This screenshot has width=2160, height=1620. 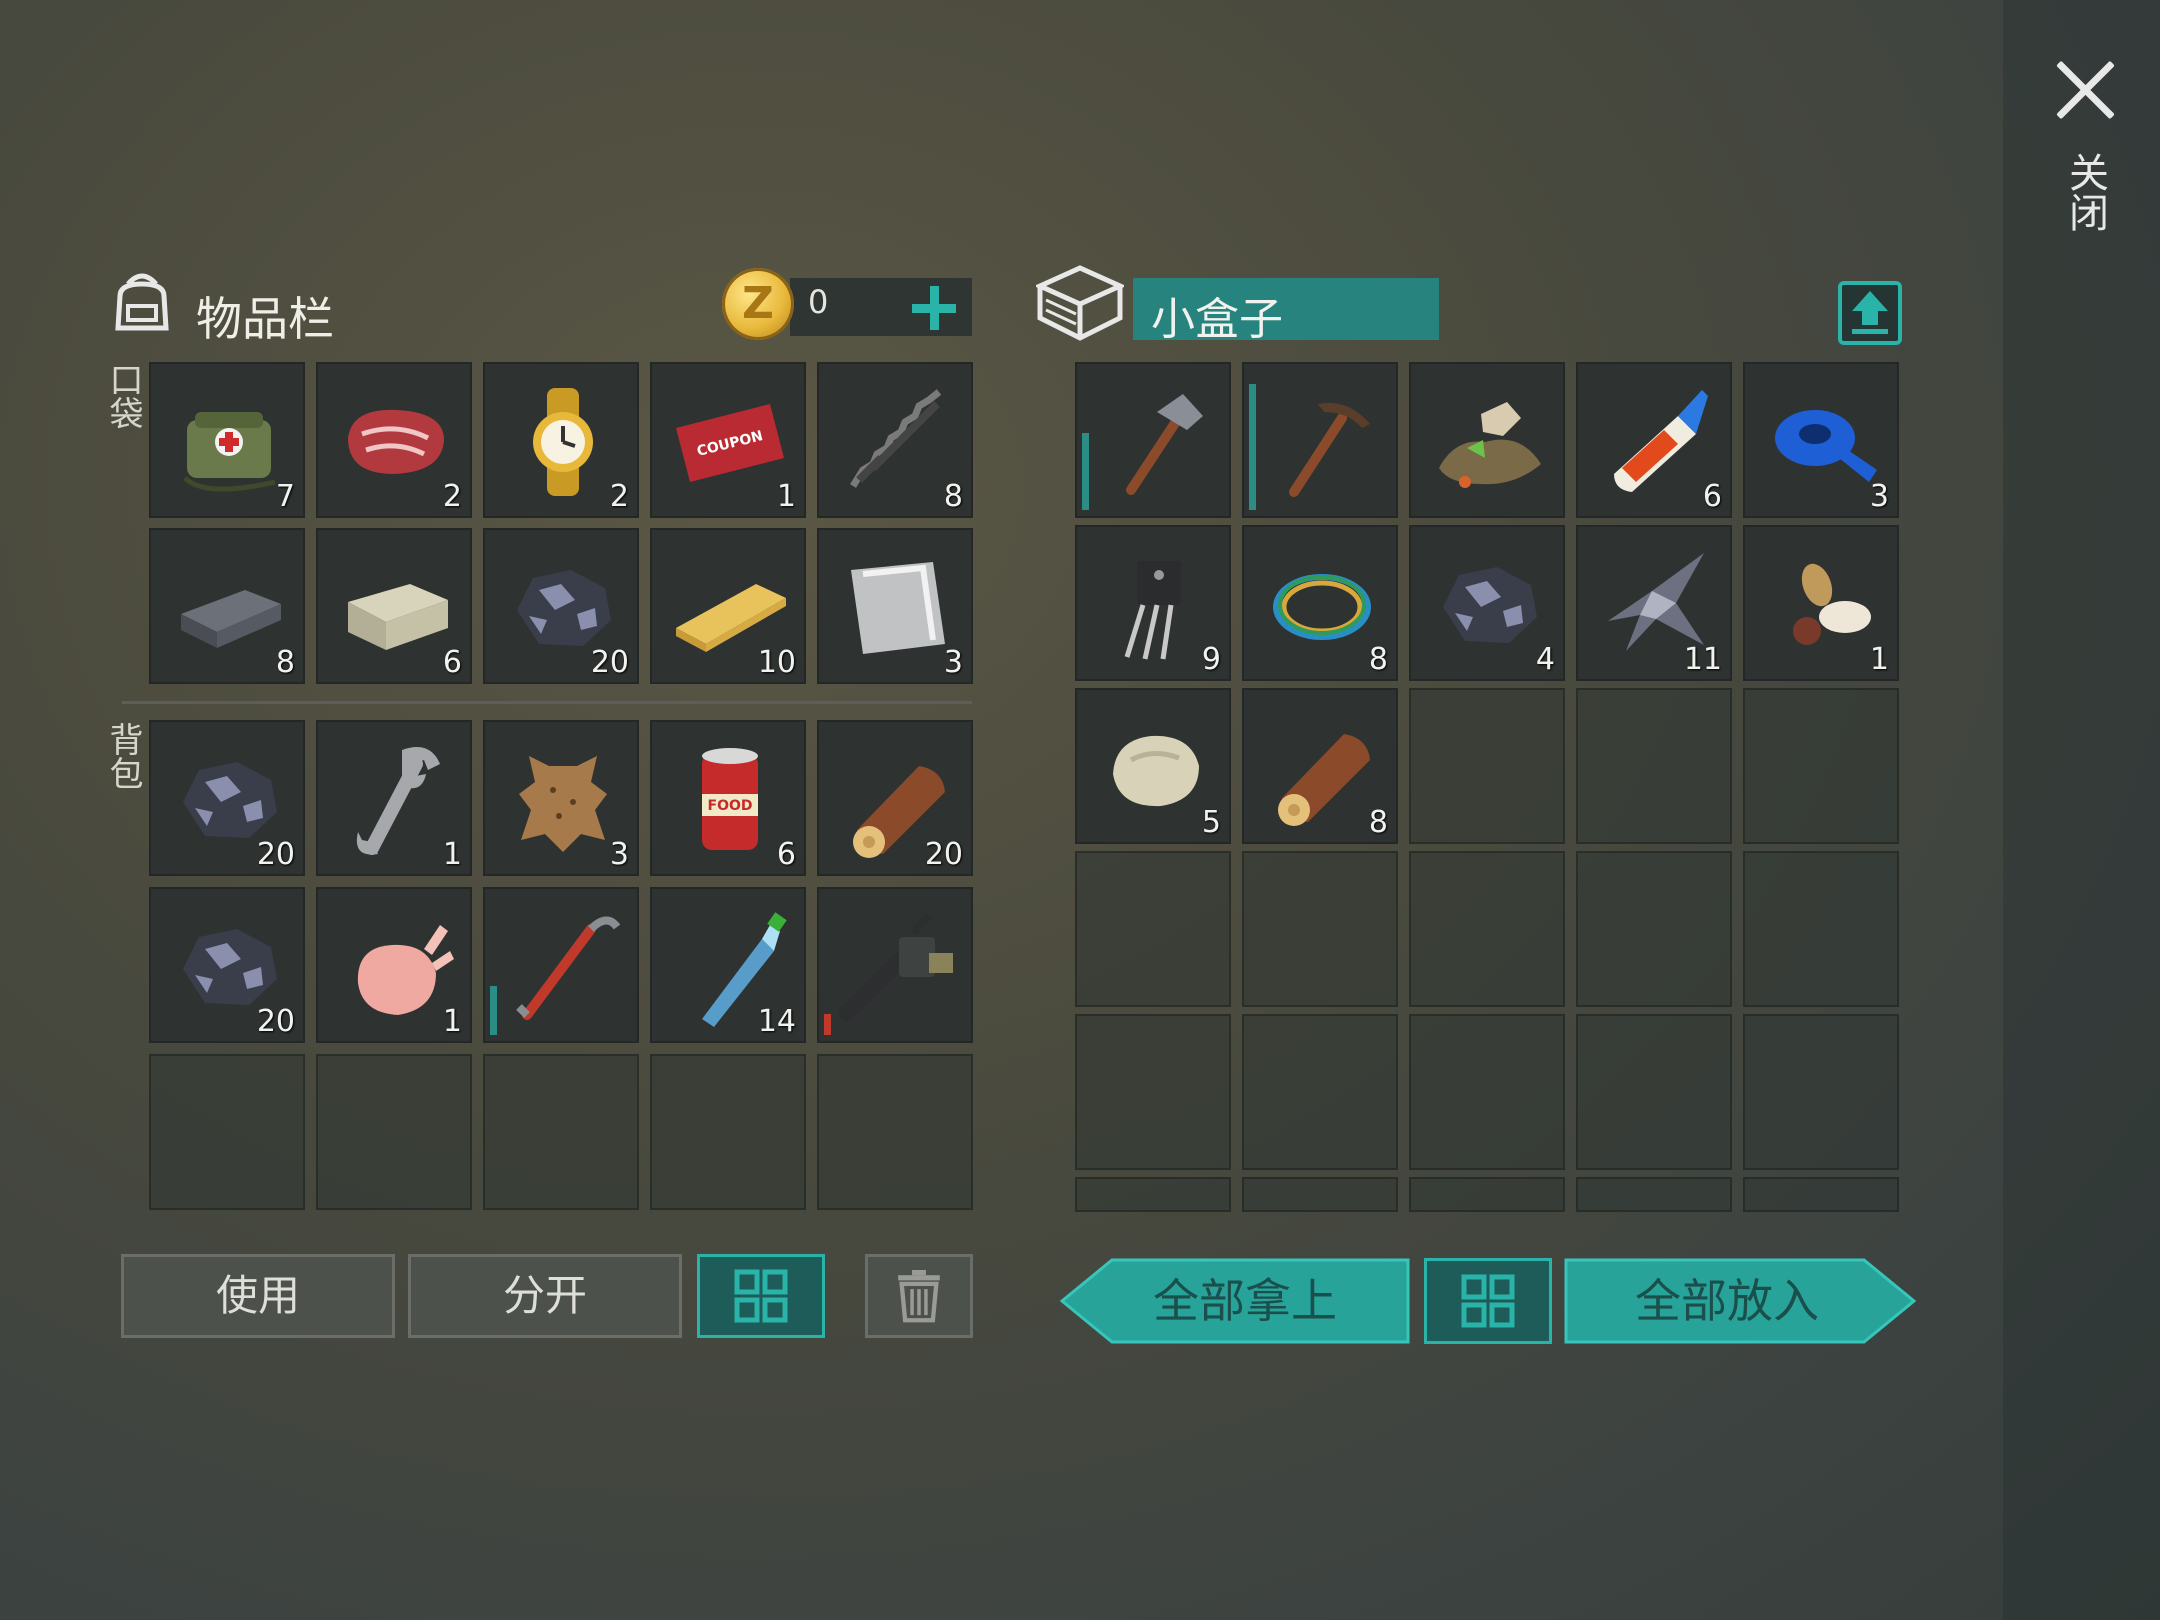 I want to click on add-coins-button, so click(x=934, y=308).